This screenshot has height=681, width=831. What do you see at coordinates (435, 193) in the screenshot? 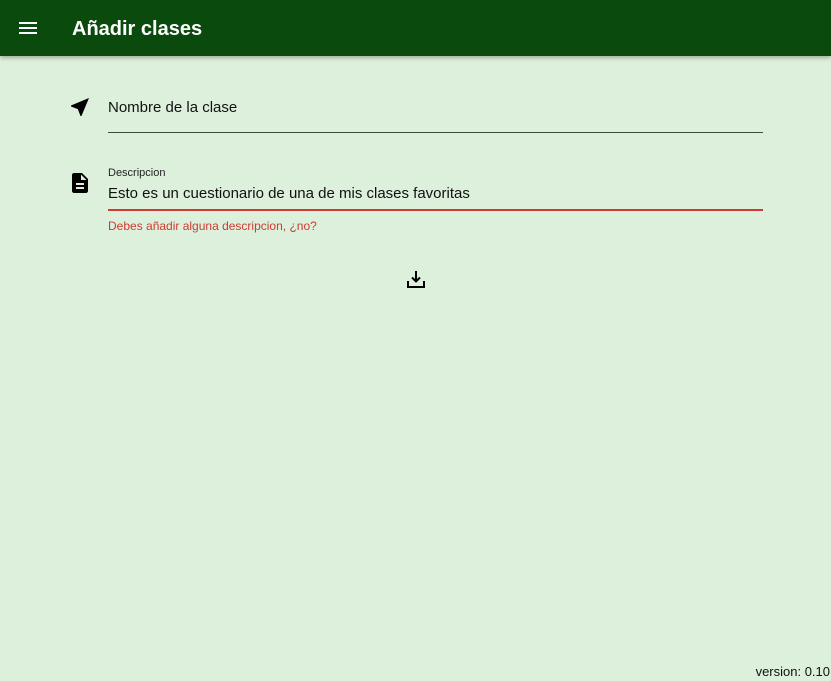
I see `descripcion-input` at bounding box center [435, 193].